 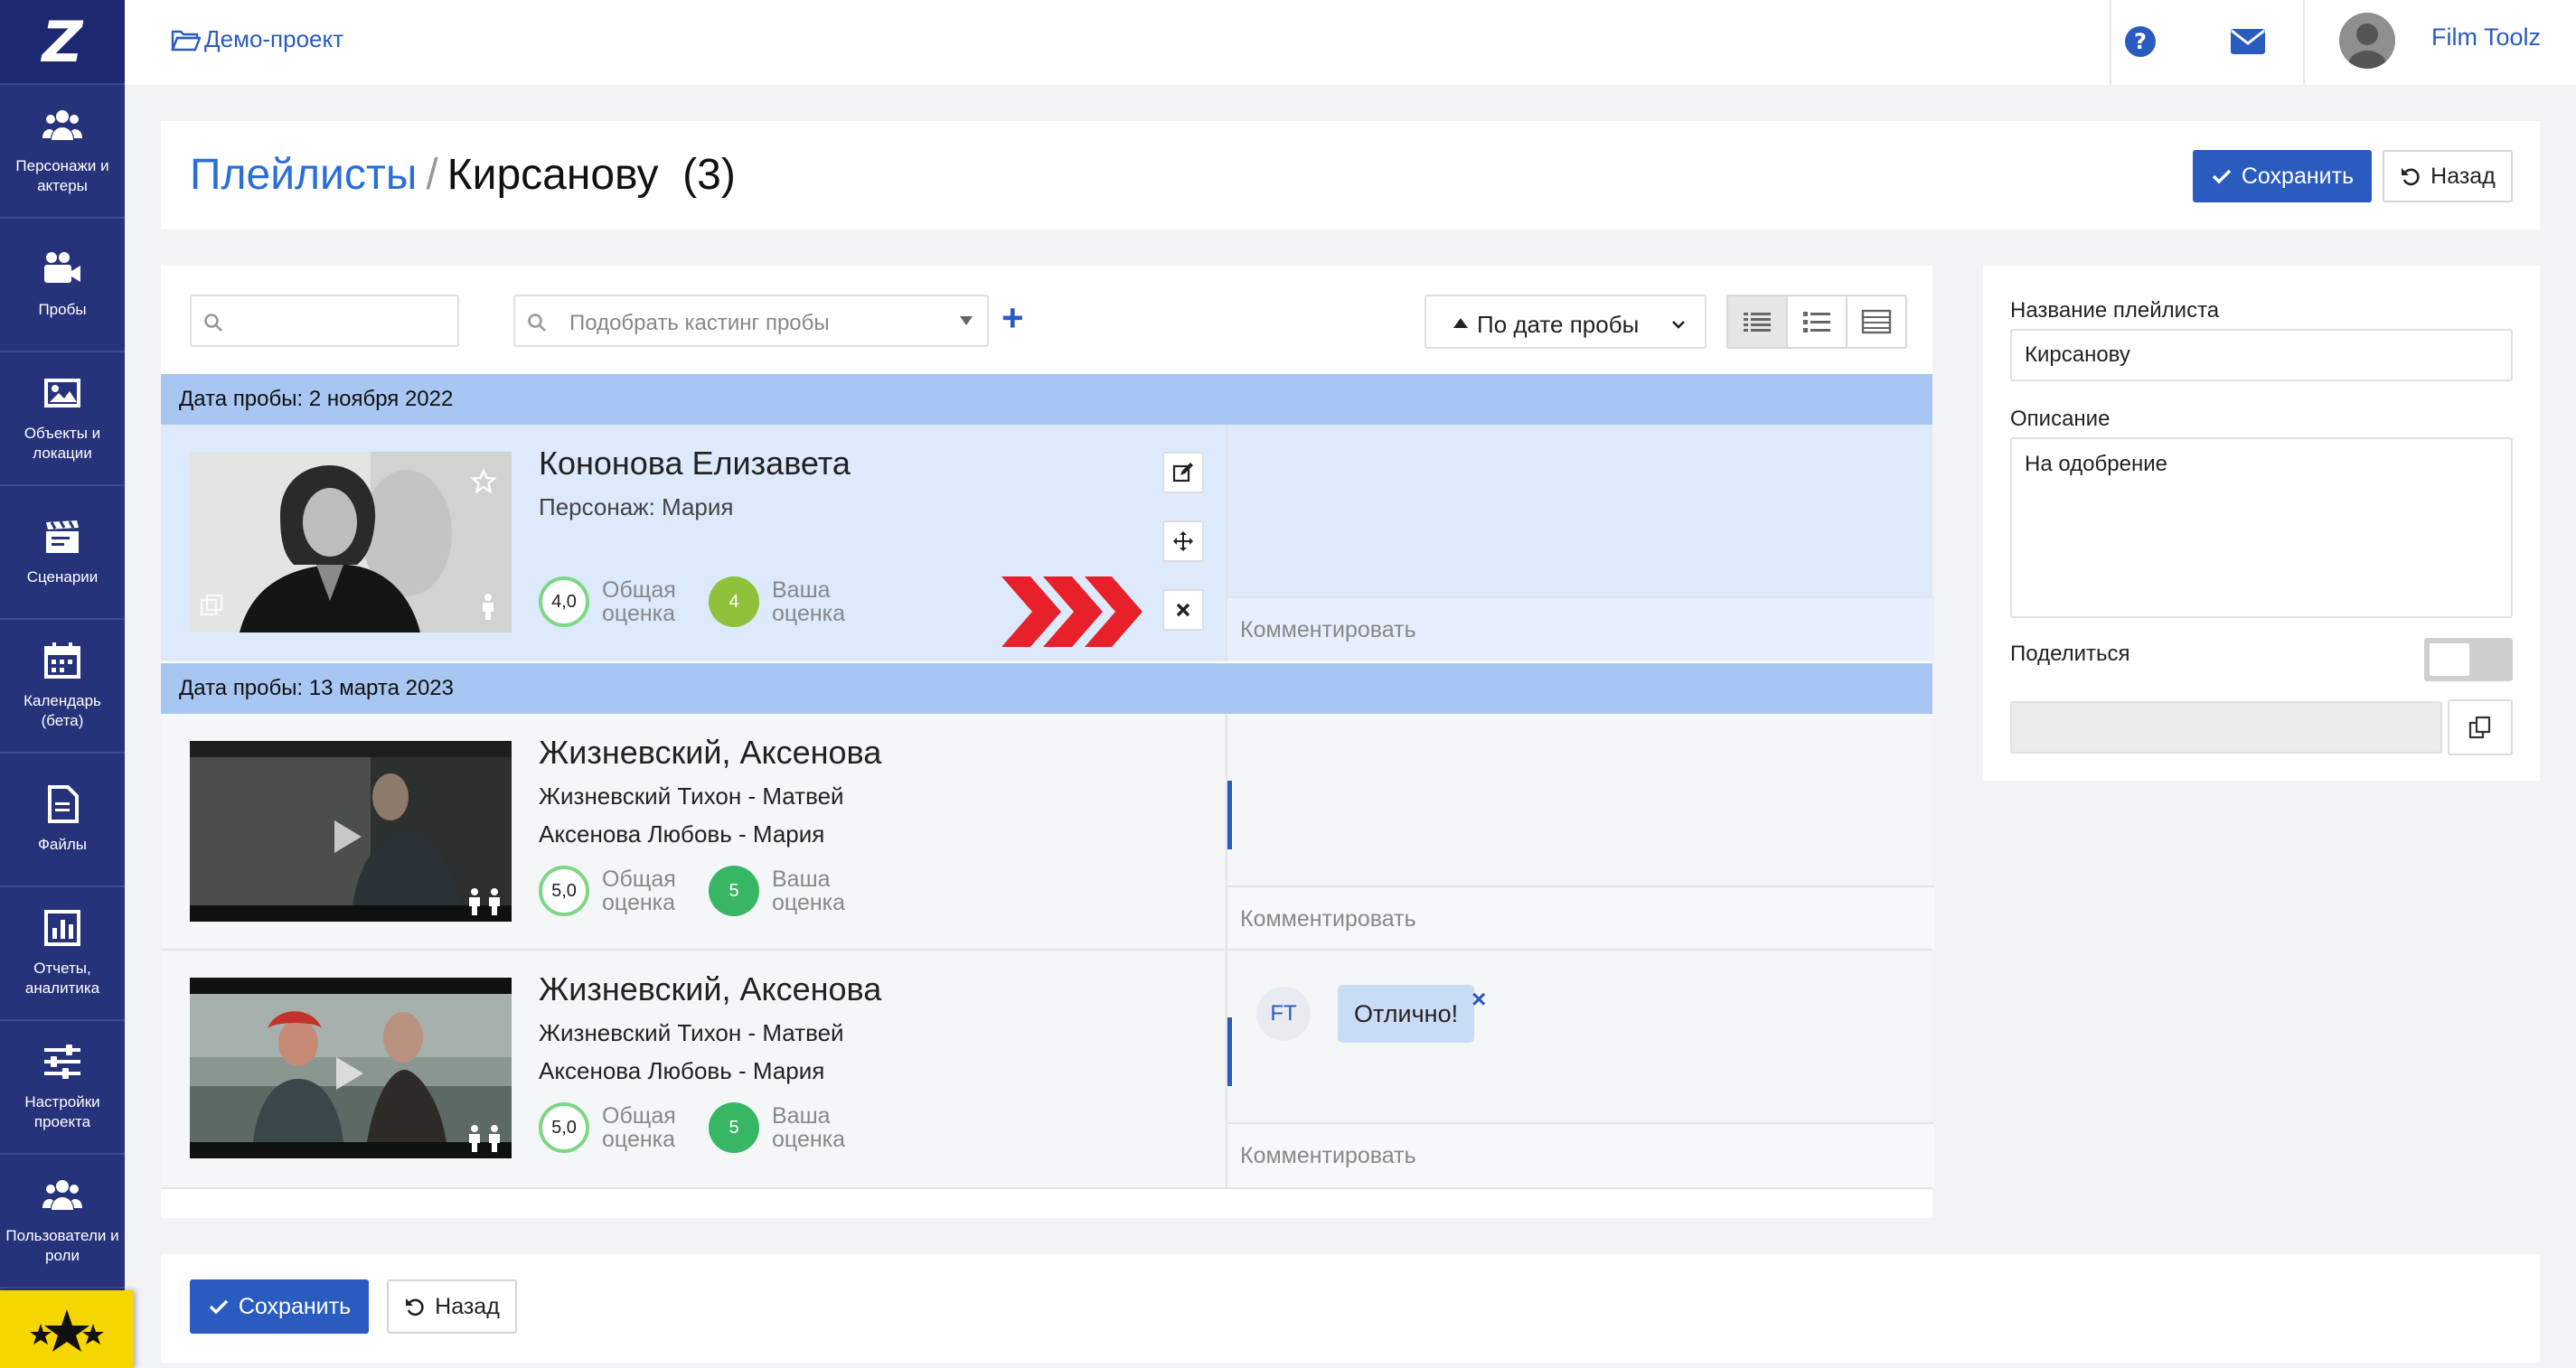 I want to click on overall-score: 4,0, so click(x=564, y=601).